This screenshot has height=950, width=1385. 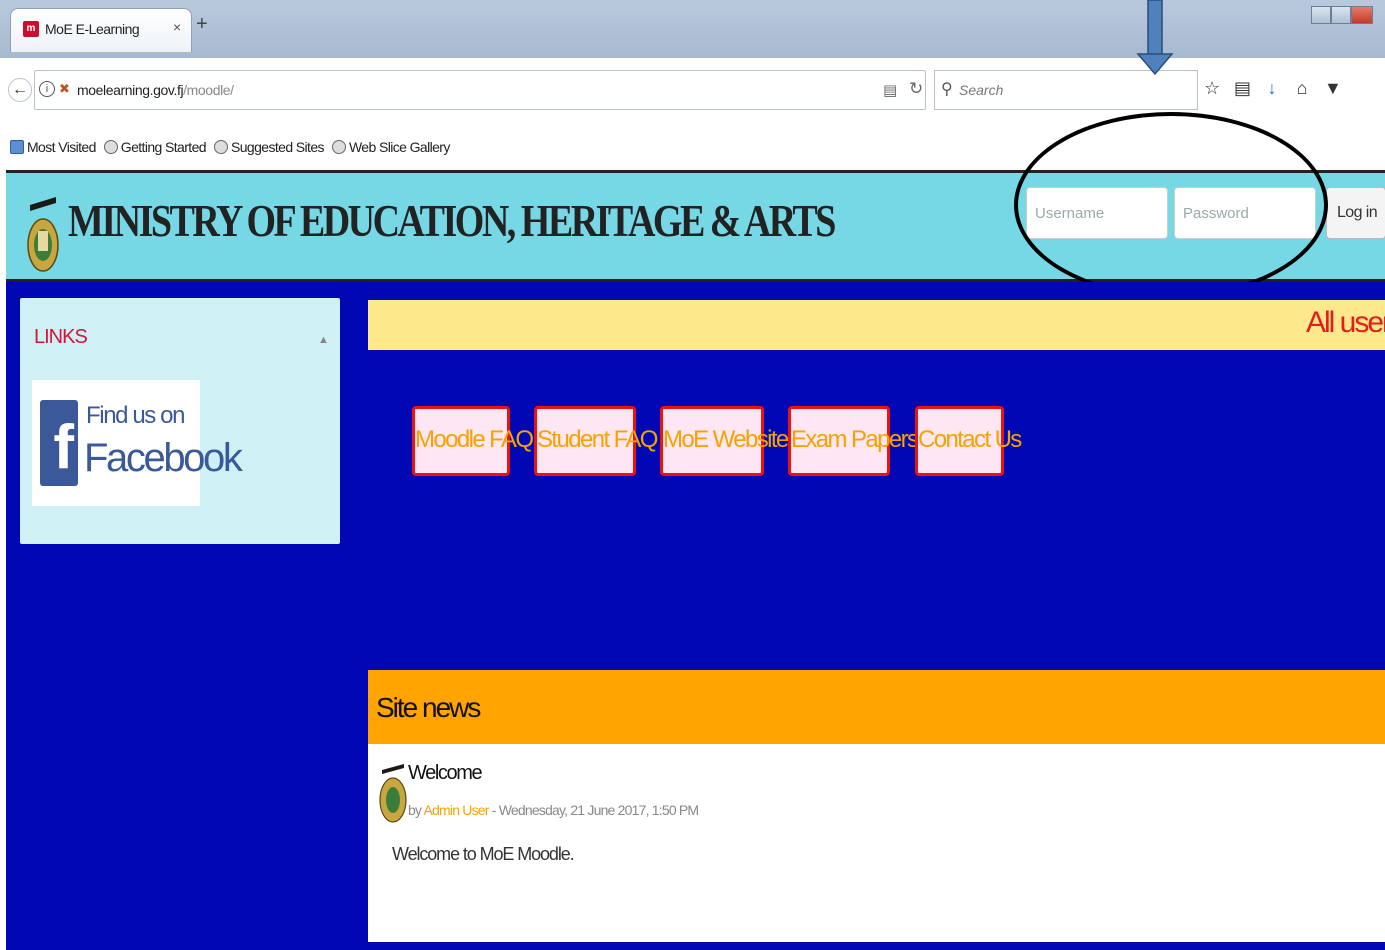 I want to click on reader-view-icon: ▤, so click(x=890, y=90).